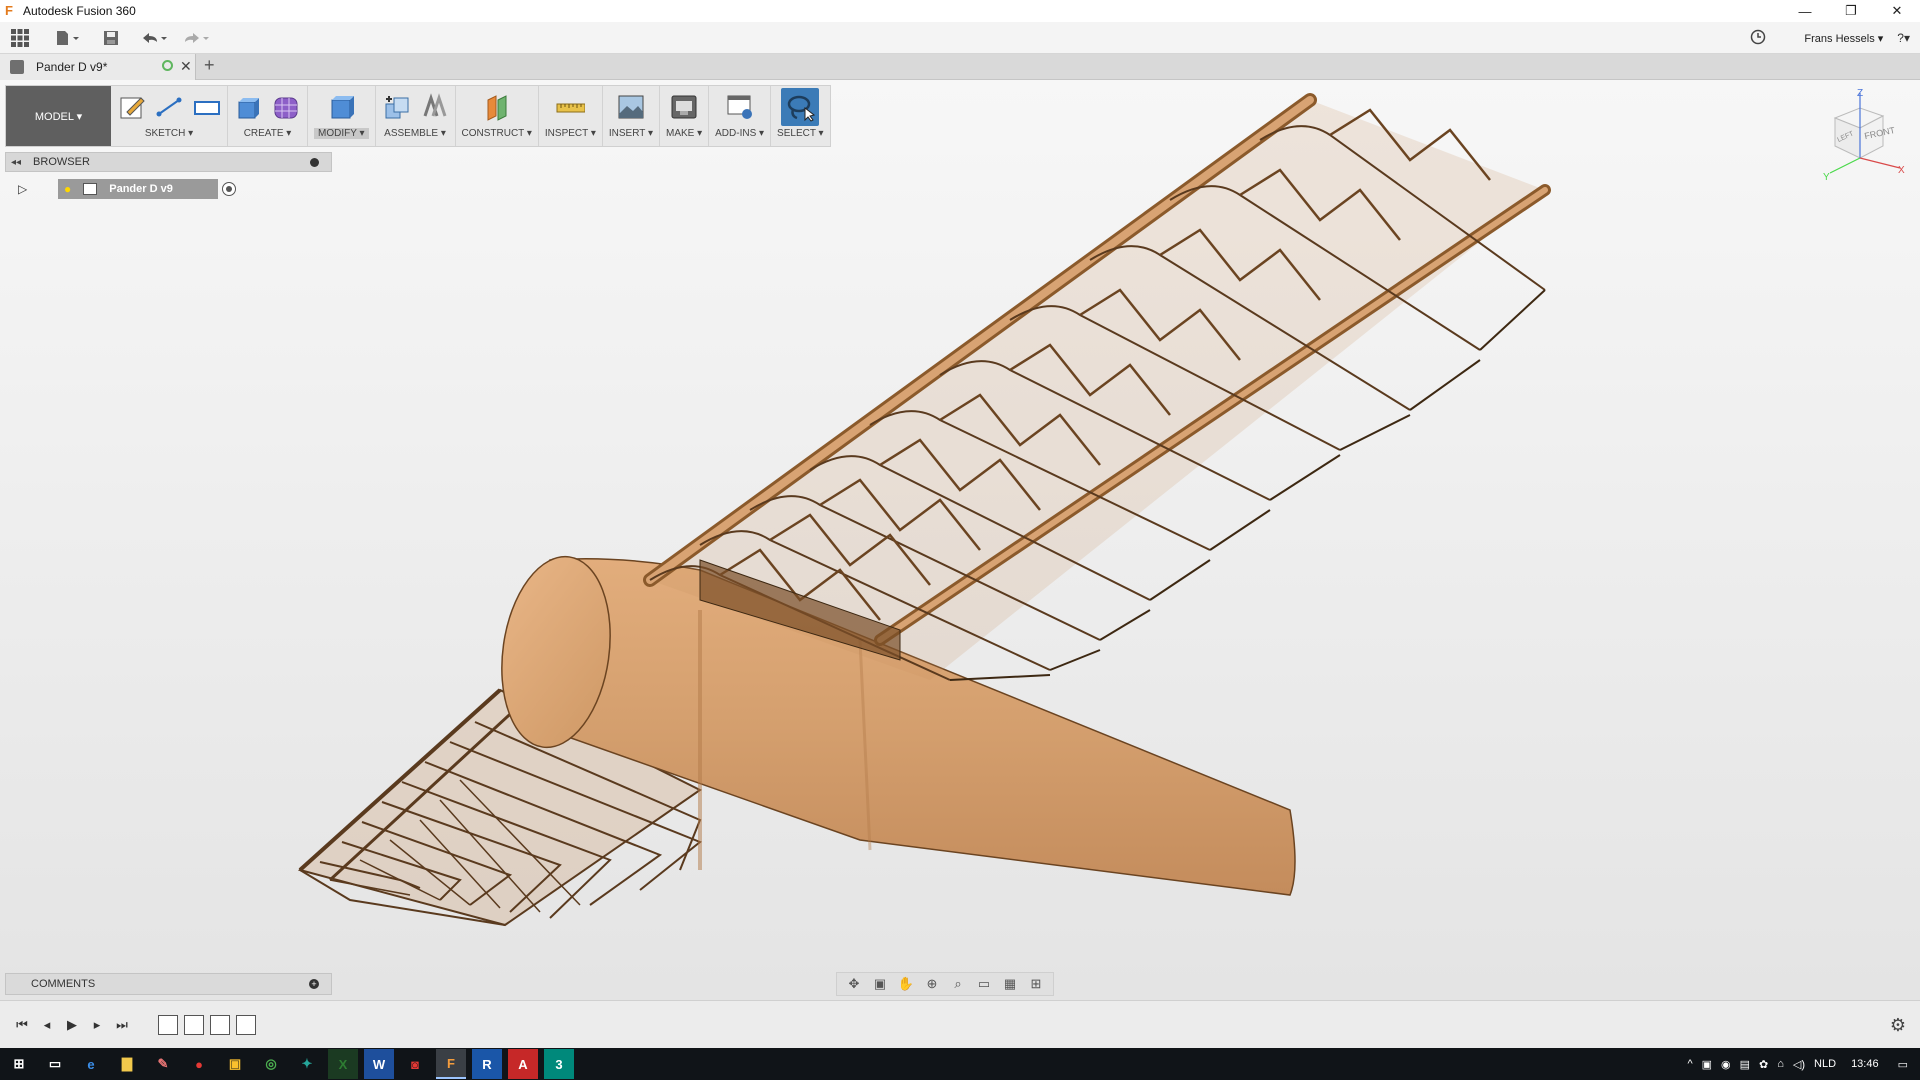 The width and height of the screenshot is (1920, 1080). Describe the element at coordinates (127, 1064) in the screenshot. I see `file-explorer-icon: ▇` at that location.